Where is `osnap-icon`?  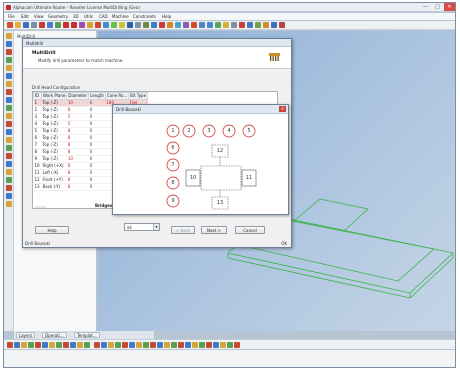 osnap-icon is located at coordinates (80, 345).